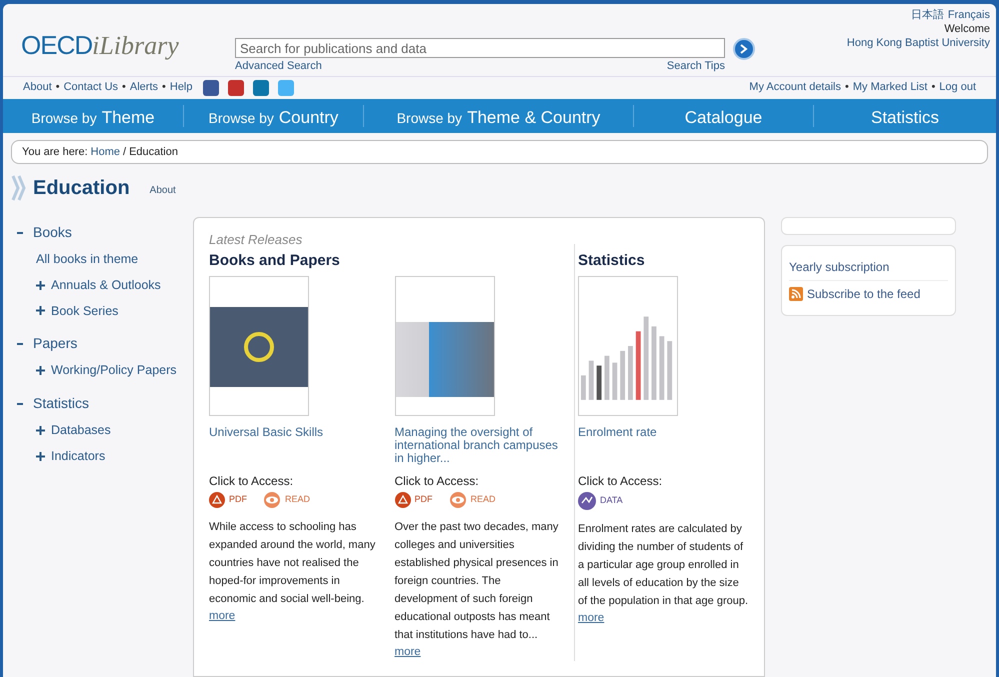 This screenshot has height=677, width=999. What do you see at coordinates (37, 87) in the screenshot?
I see `utility-link: About` at bounding box center [37, 87].